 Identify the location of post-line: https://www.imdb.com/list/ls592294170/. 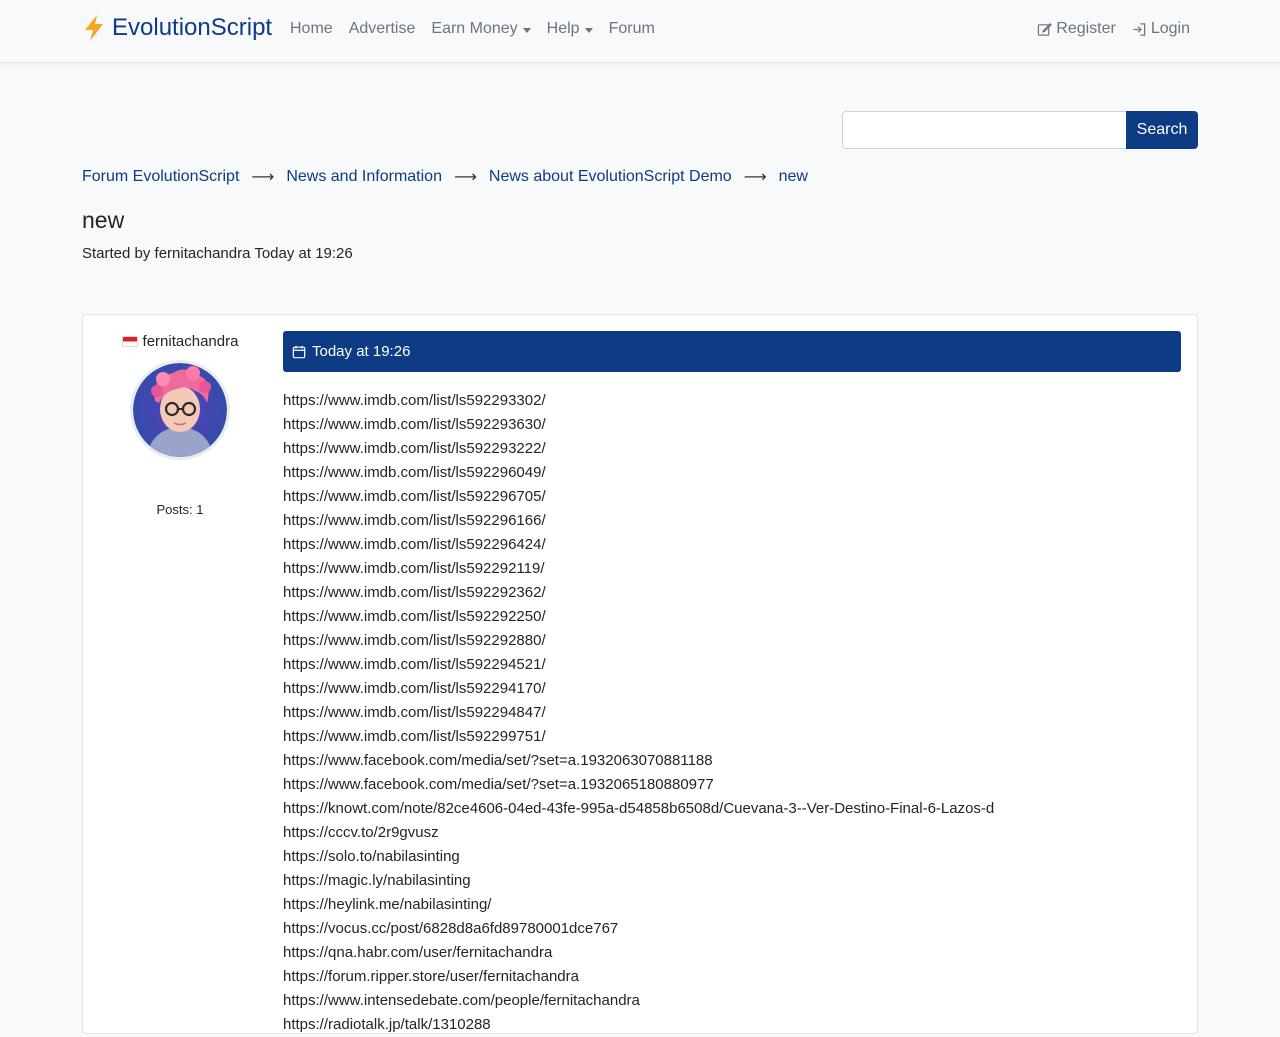
(414, 688).